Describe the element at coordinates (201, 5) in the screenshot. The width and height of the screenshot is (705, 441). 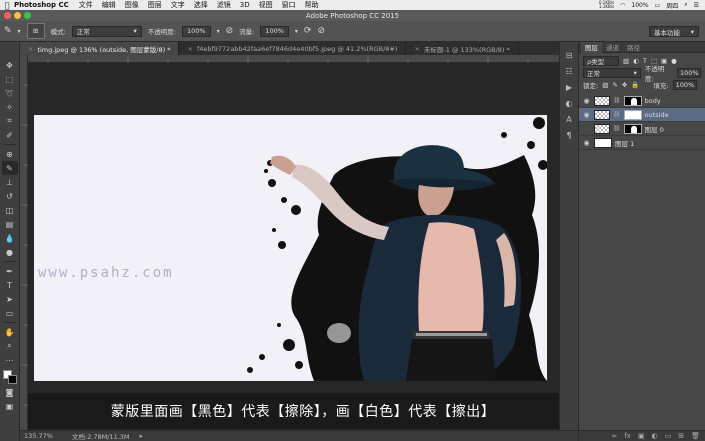
I see `menu-select: 选择` at that location.